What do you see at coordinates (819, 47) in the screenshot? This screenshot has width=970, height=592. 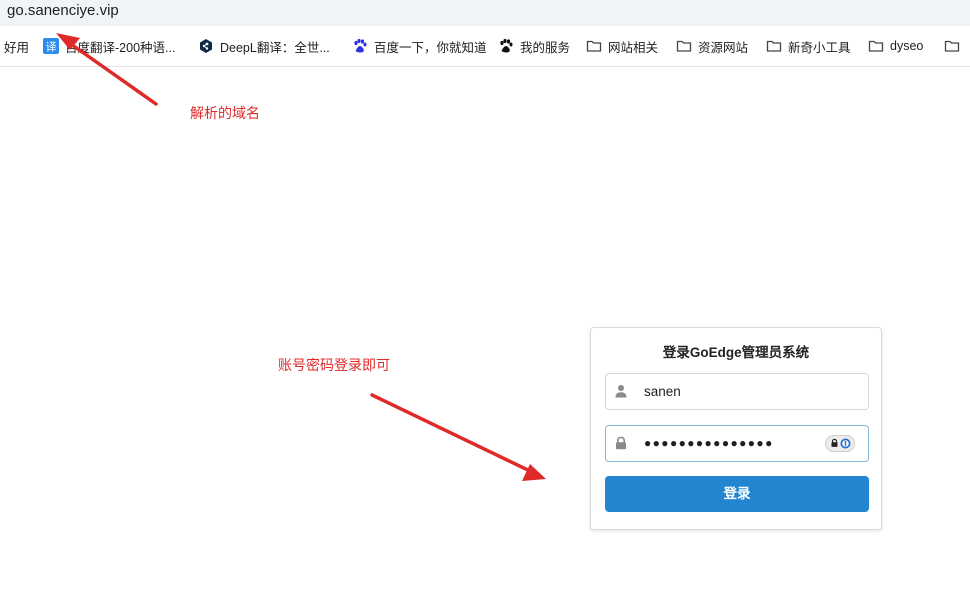 I see `bookmark-label: 新奇小工具` at bounding box center [819, 47].